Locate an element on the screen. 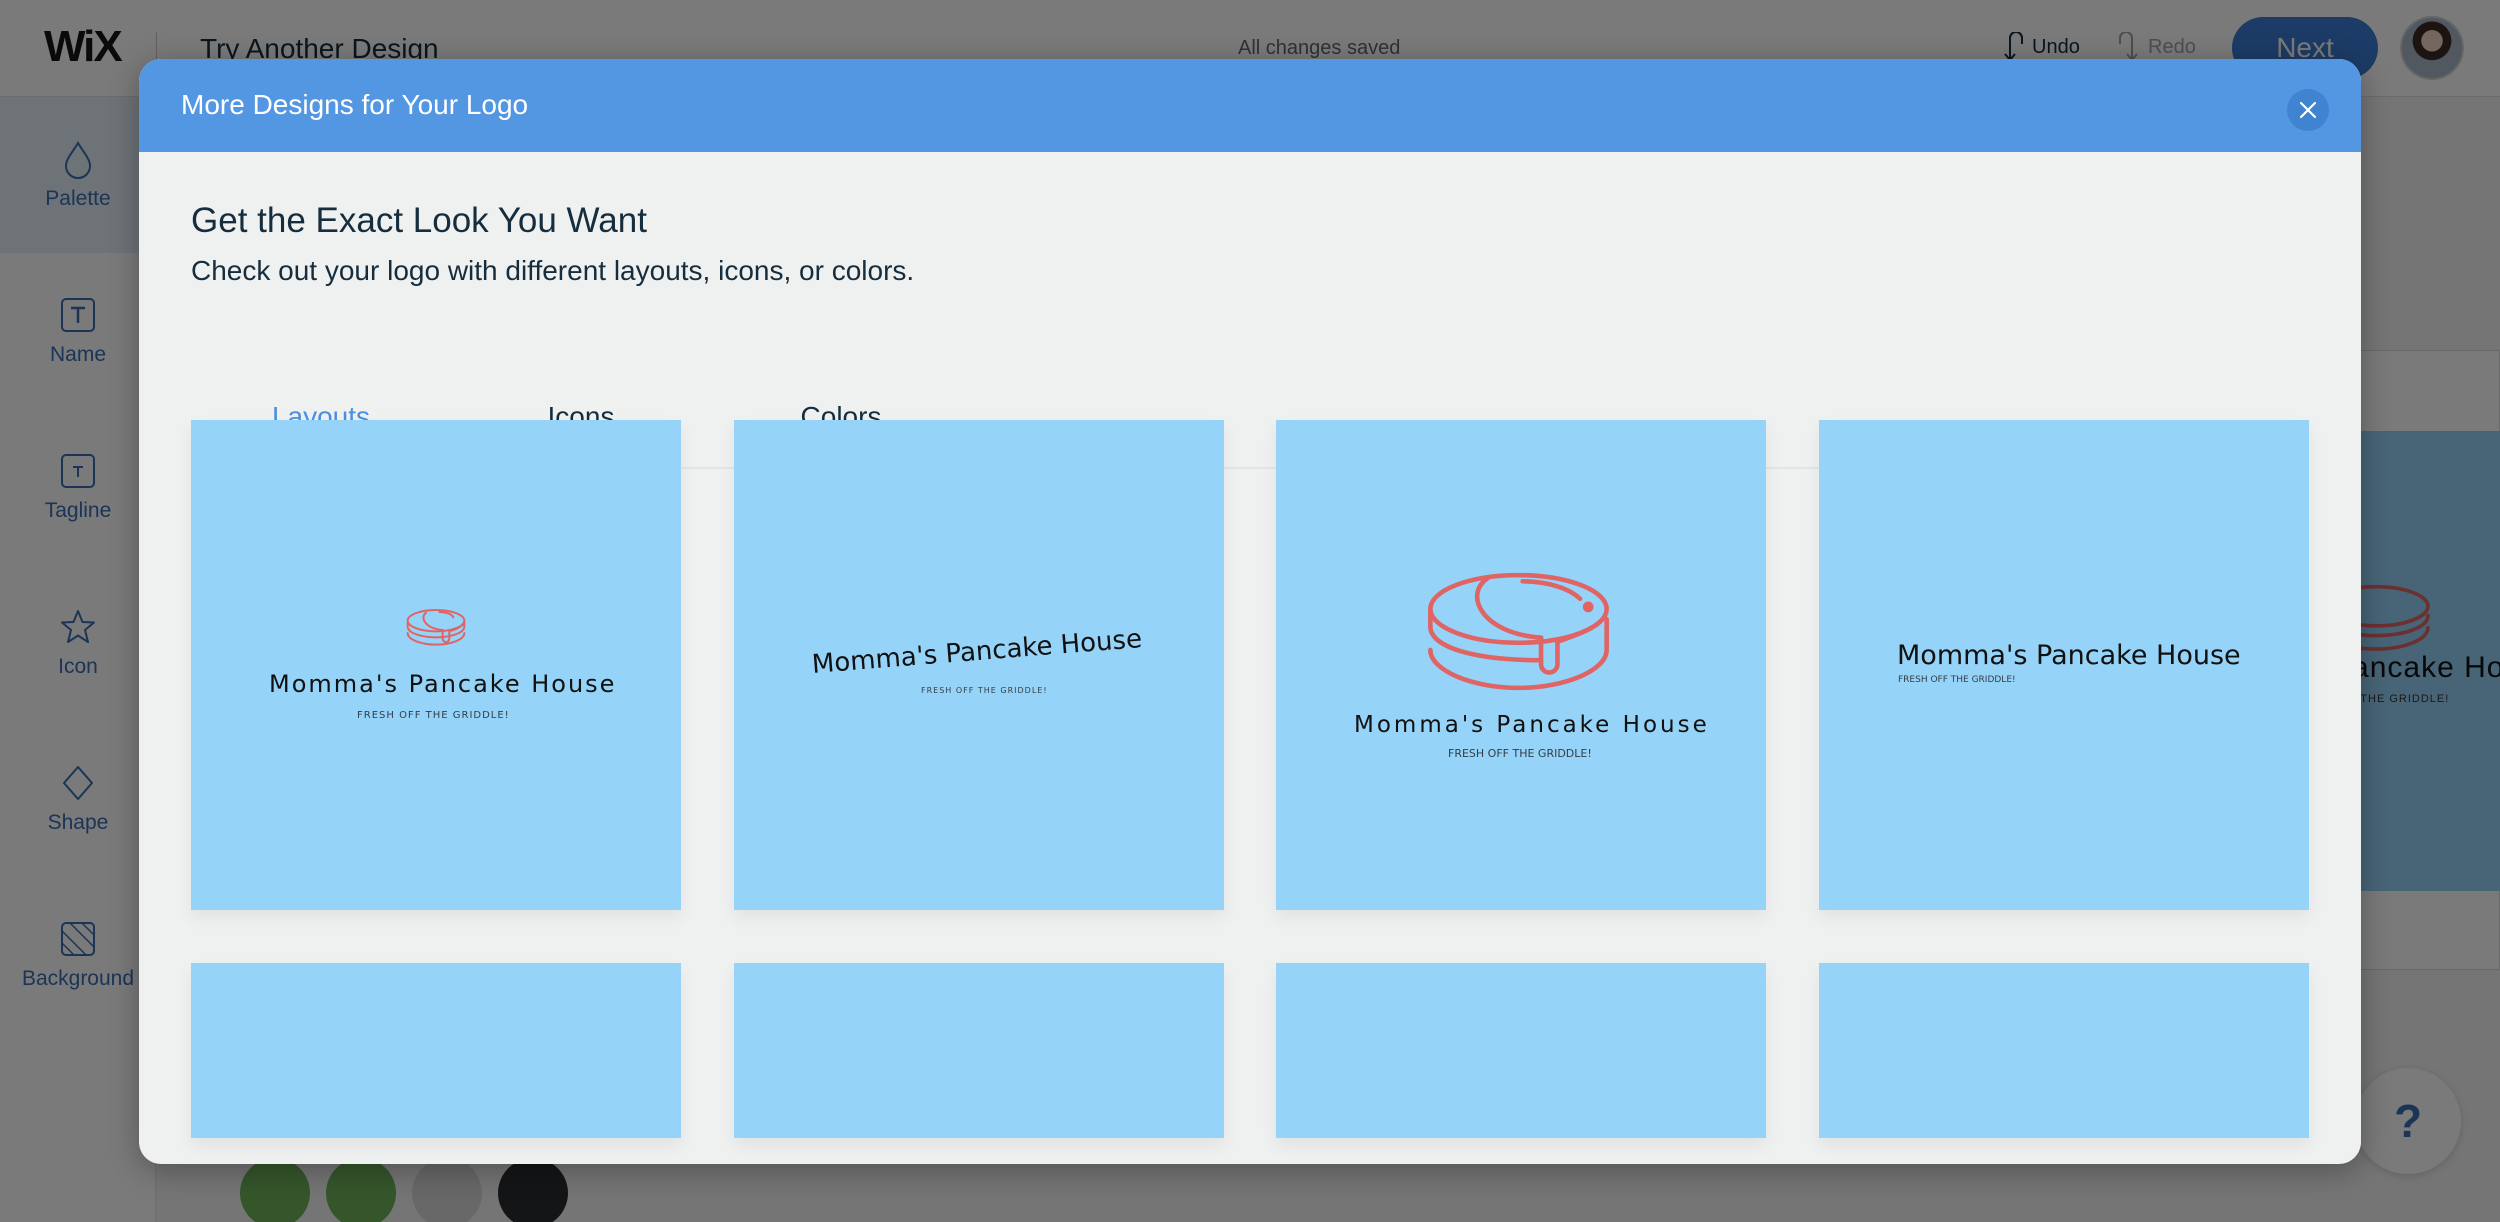 This screenshot has height=1222, width=2500. close-button is located at coordinates (2308, 110).